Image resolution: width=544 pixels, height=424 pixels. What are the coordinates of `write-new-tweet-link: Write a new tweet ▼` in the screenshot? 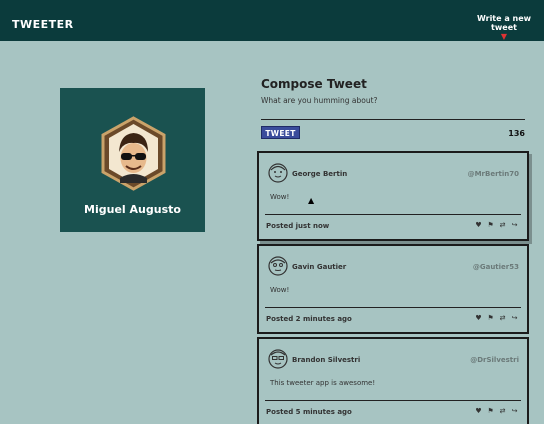 It's located at (504, 27).